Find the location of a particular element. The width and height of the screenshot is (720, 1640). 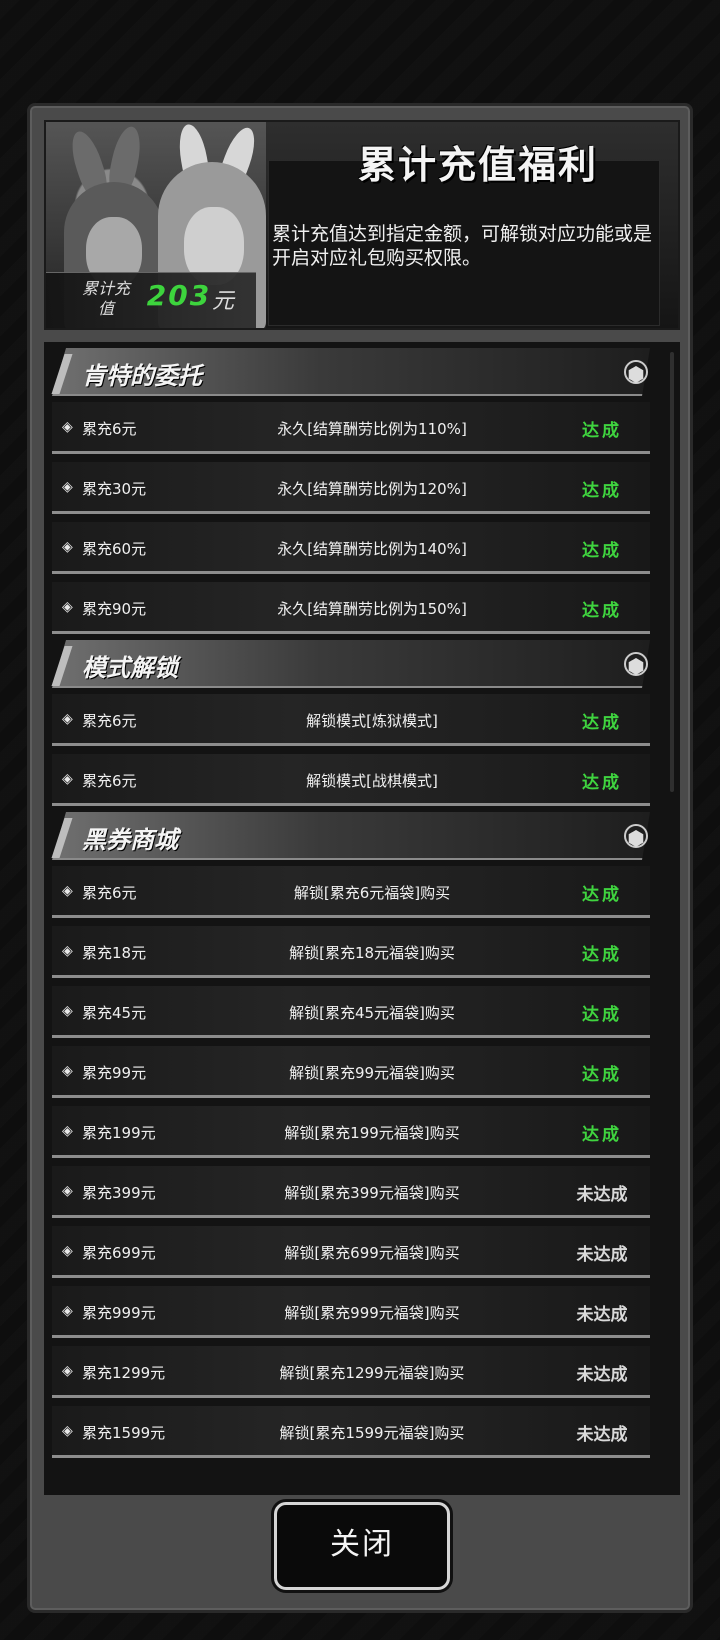

section-header: 模式解锁 ⬢ is located at coordinates (350, 664).